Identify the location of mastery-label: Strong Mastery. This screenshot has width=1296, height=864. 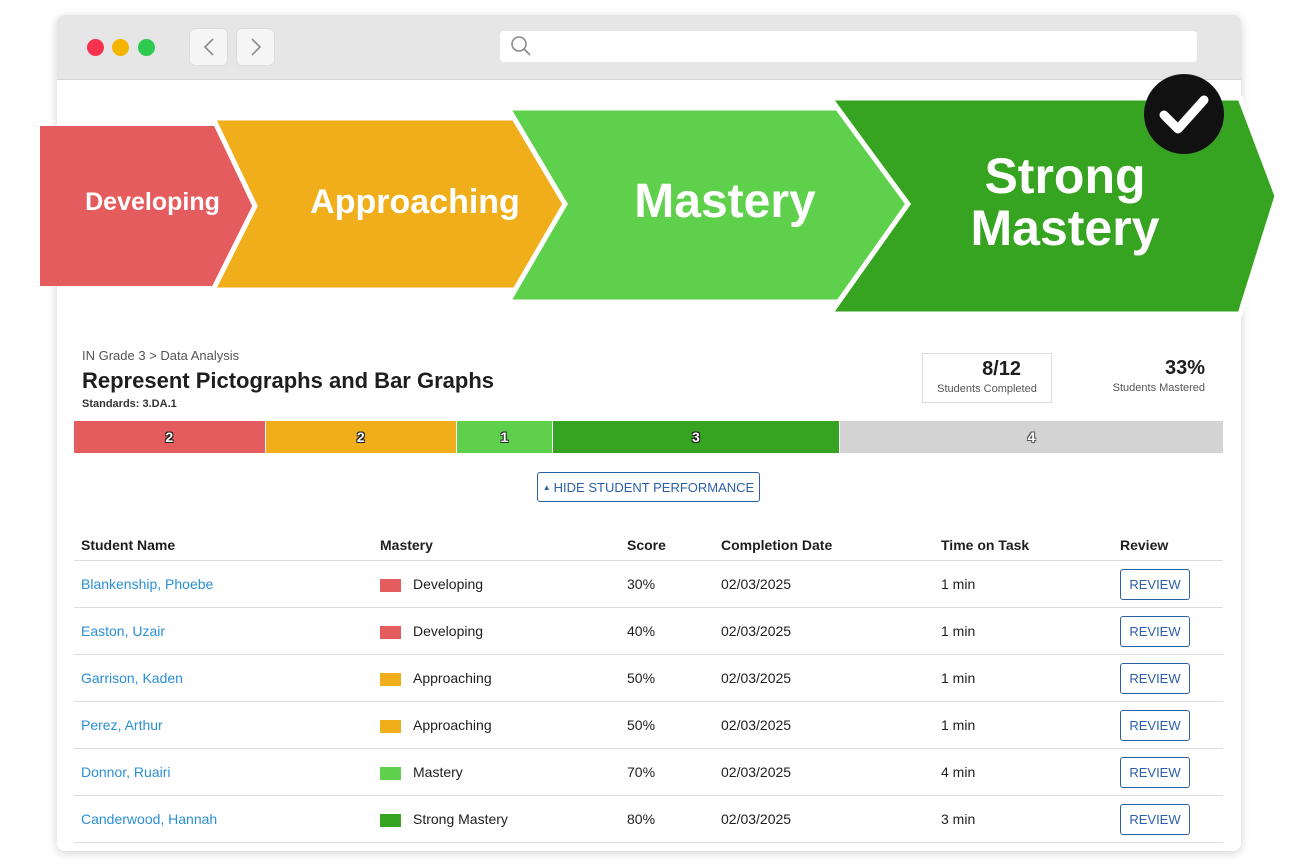
(460, 819).